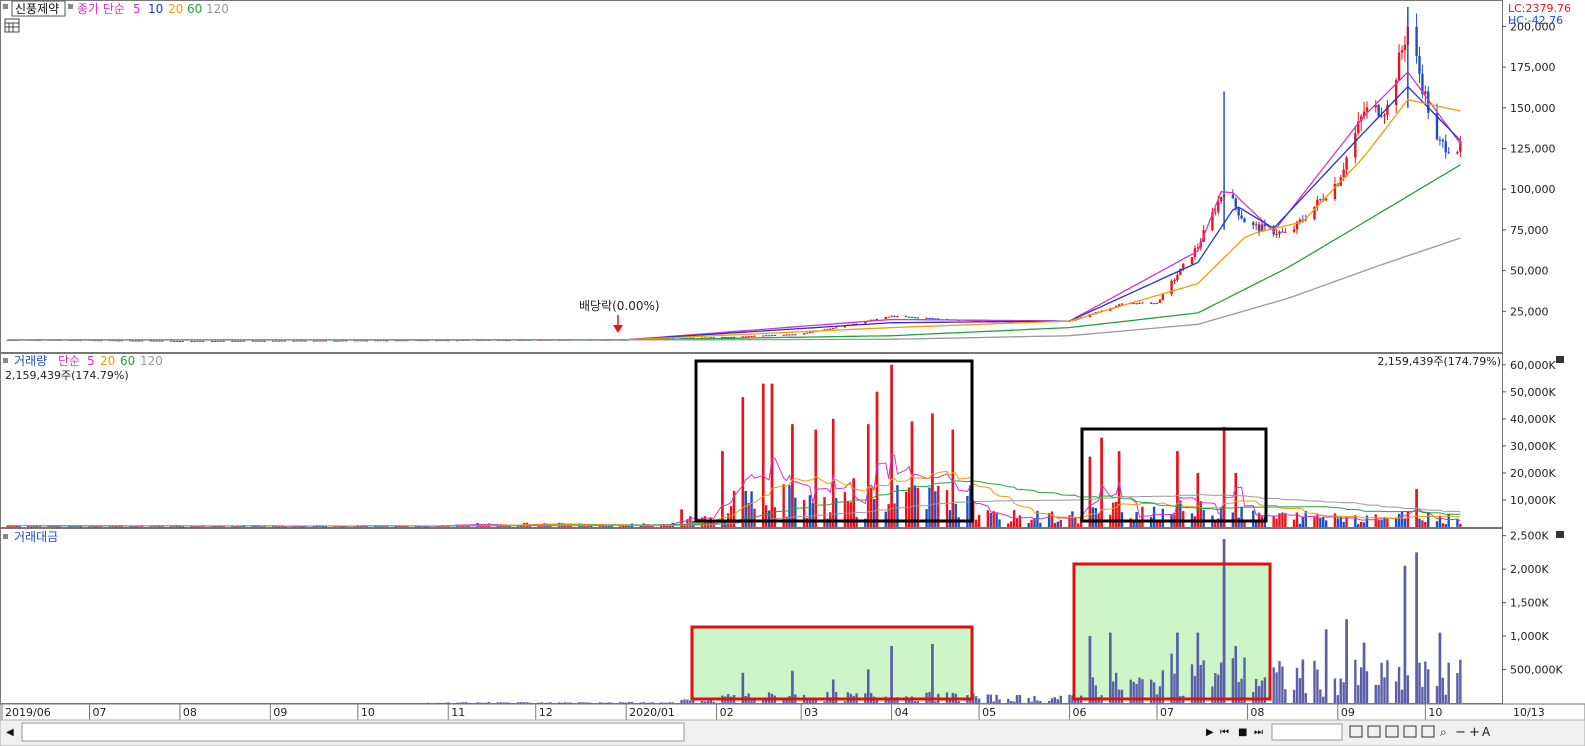 Image resolution: width=1585 pixels, height=746 pixels. I want to click on scrollbar-thumb, so click(353, 732).